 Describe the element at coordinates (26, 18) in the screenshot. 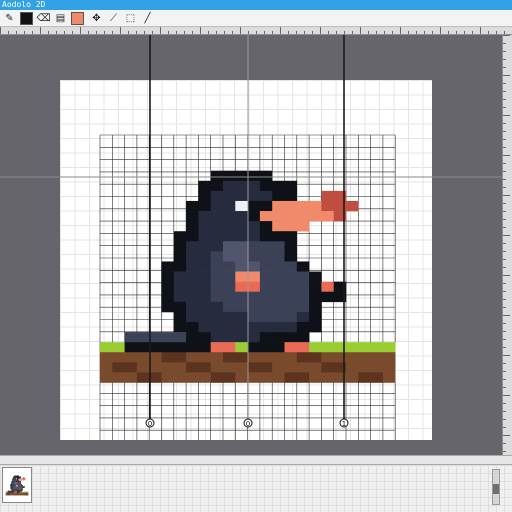

I see `primary-color-swatch` at that location.